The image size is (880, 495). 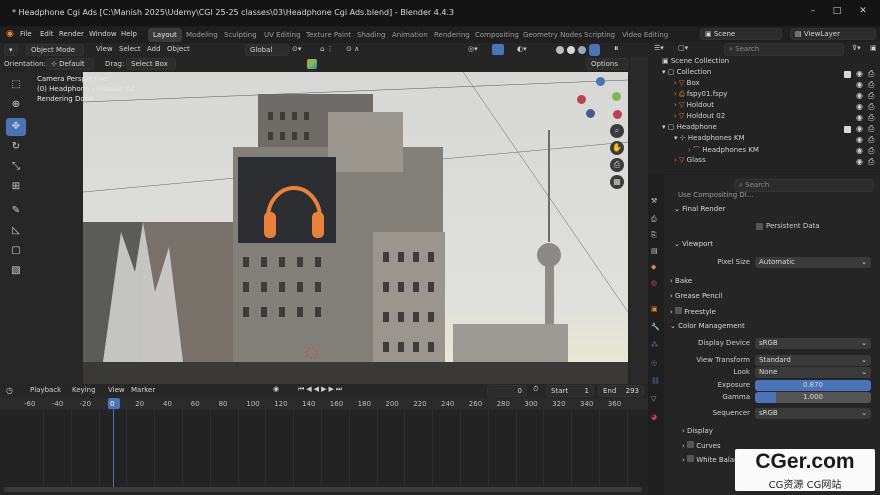 What do you see at coordinates (654, 235) in the screenshot?
I see `output-tab-icon: ⎘` at bounding box center [654, 235].